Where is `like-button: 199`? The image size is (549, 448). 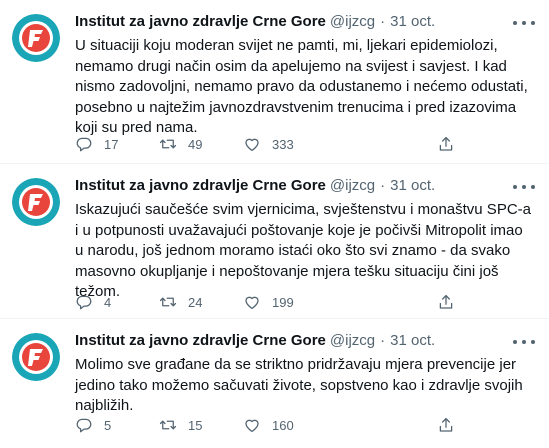 like-button: 199 is located at coordinates (268, 302).